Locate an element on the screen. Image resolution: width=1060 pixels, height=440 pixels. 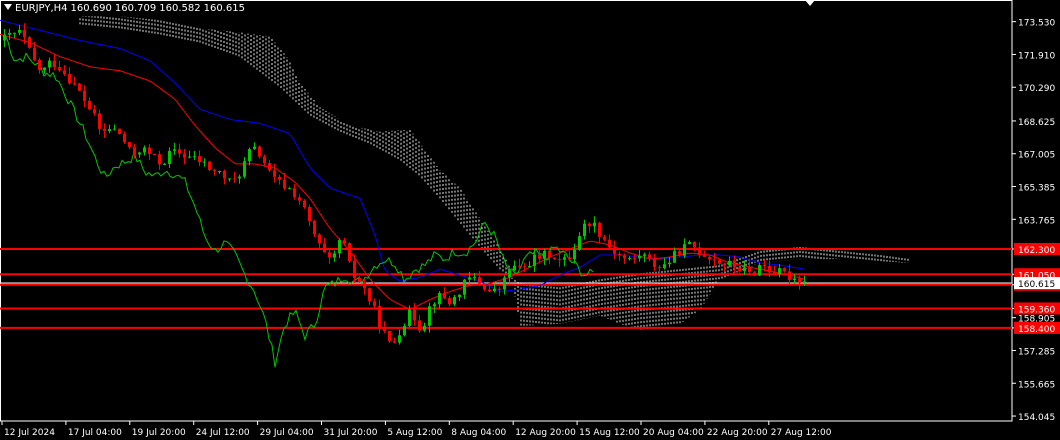
y-tick-label: 171.910 is located at coordinates (1036, 56).